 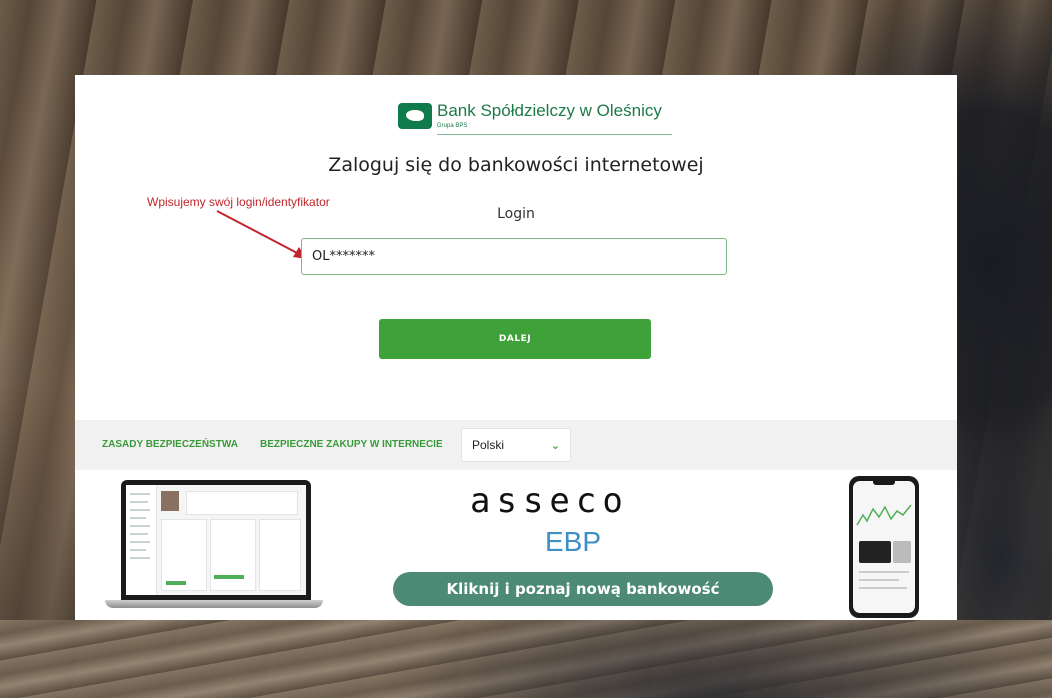 I want to click on bank-logo-icon, so click(x=415, y=116).